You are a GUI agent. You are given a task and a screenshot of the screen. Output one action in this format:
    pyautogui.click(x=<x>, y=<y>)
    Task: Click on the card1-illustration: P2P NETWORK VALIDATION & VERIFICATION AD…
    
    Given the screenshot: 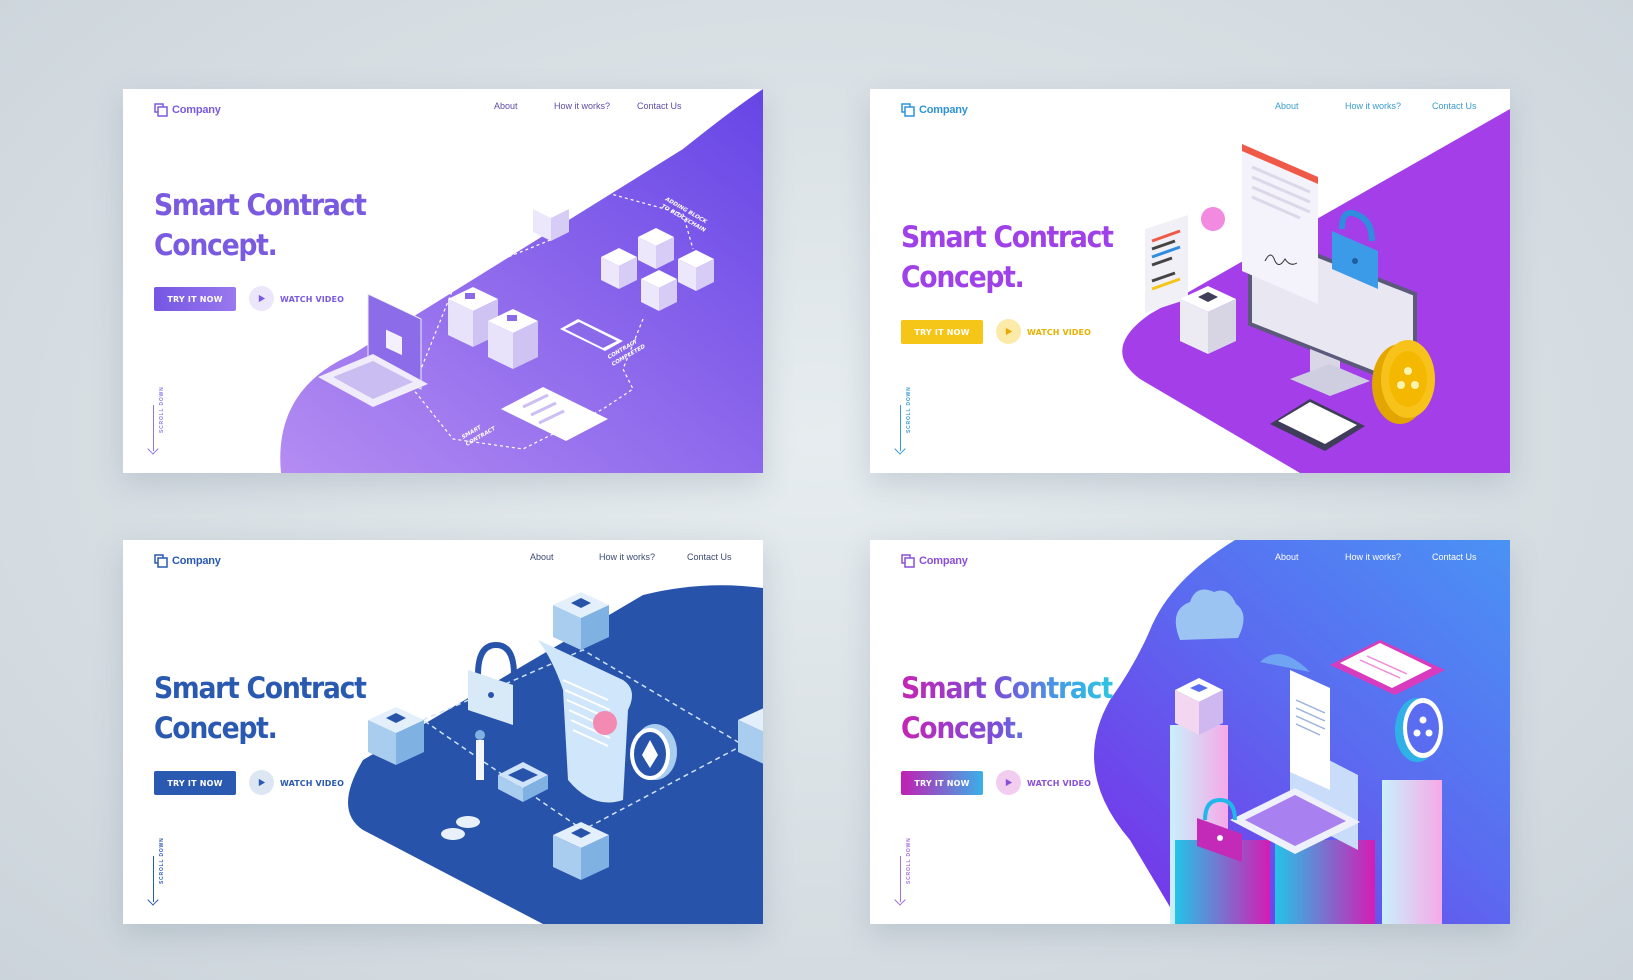 What is the action you would take?
    pyautogui.click(x=521, y=281)
    